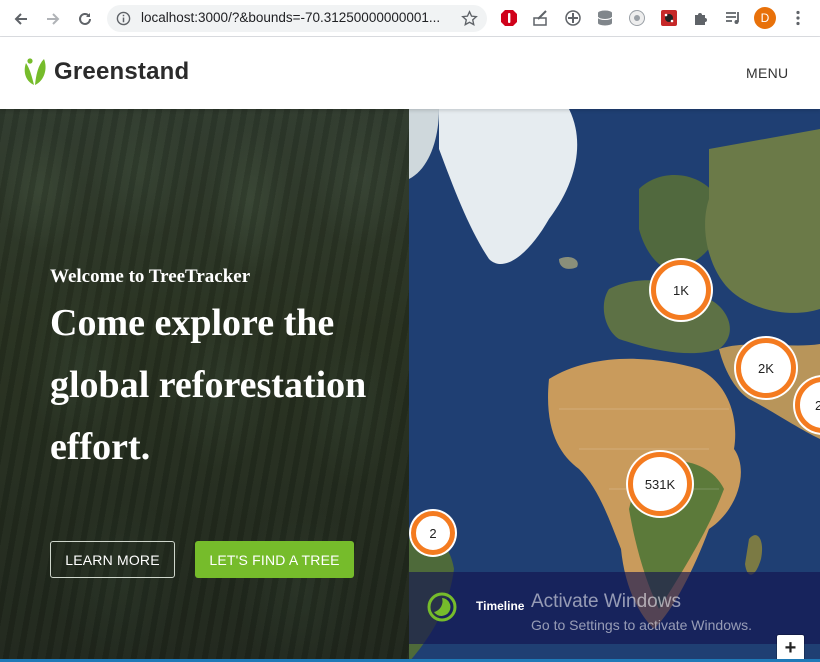 The image size is (820, 662). Describe the element at coordinates (500, 606) in the screenshot. I see `timeline-label: Timeline` at that location.